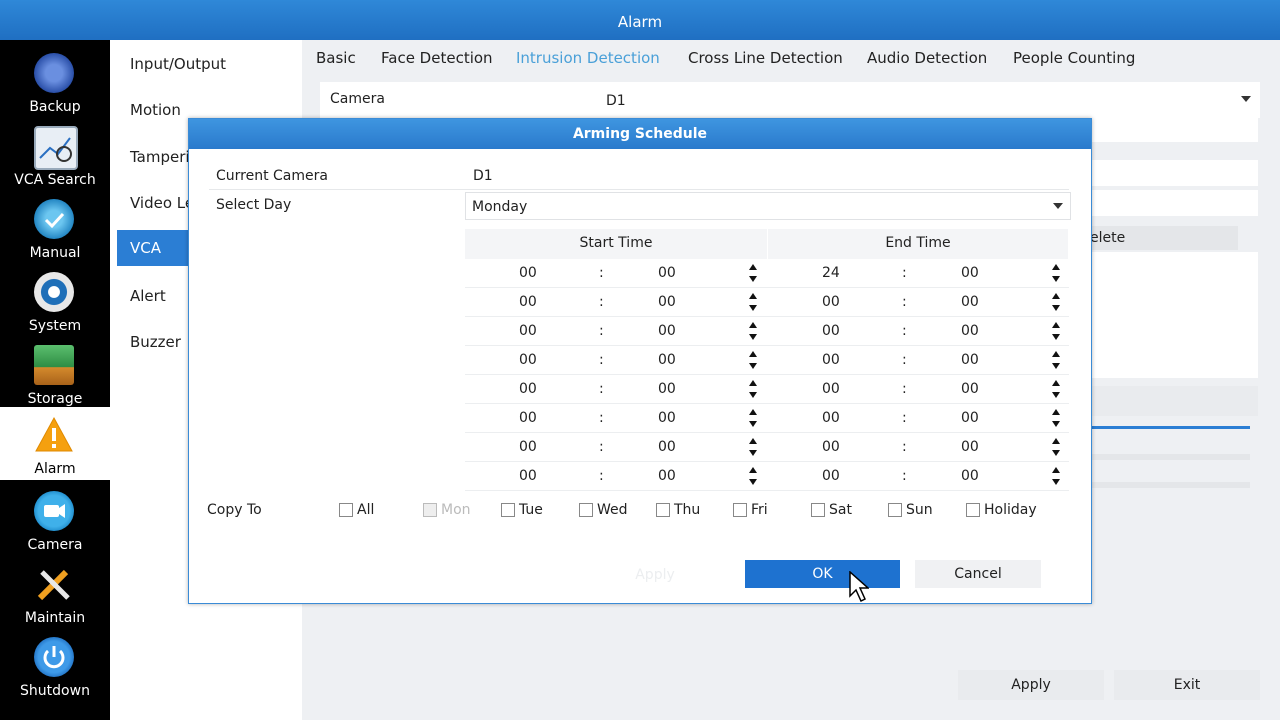 The height and width of the screenshot is (720, 1280). What do you see at coordinates (1187, 685) in the screenshot?
I see `exit-button: Exit` at bounding box center [1187, 685].